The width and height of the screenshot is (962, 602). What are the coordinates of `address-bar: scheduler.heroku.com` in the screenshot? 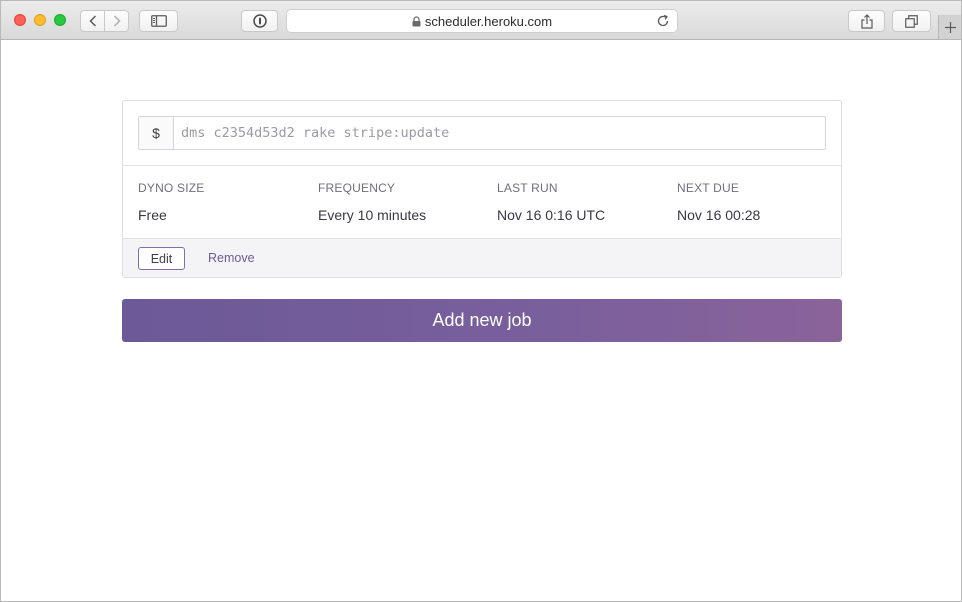 It's located at (482, 21).